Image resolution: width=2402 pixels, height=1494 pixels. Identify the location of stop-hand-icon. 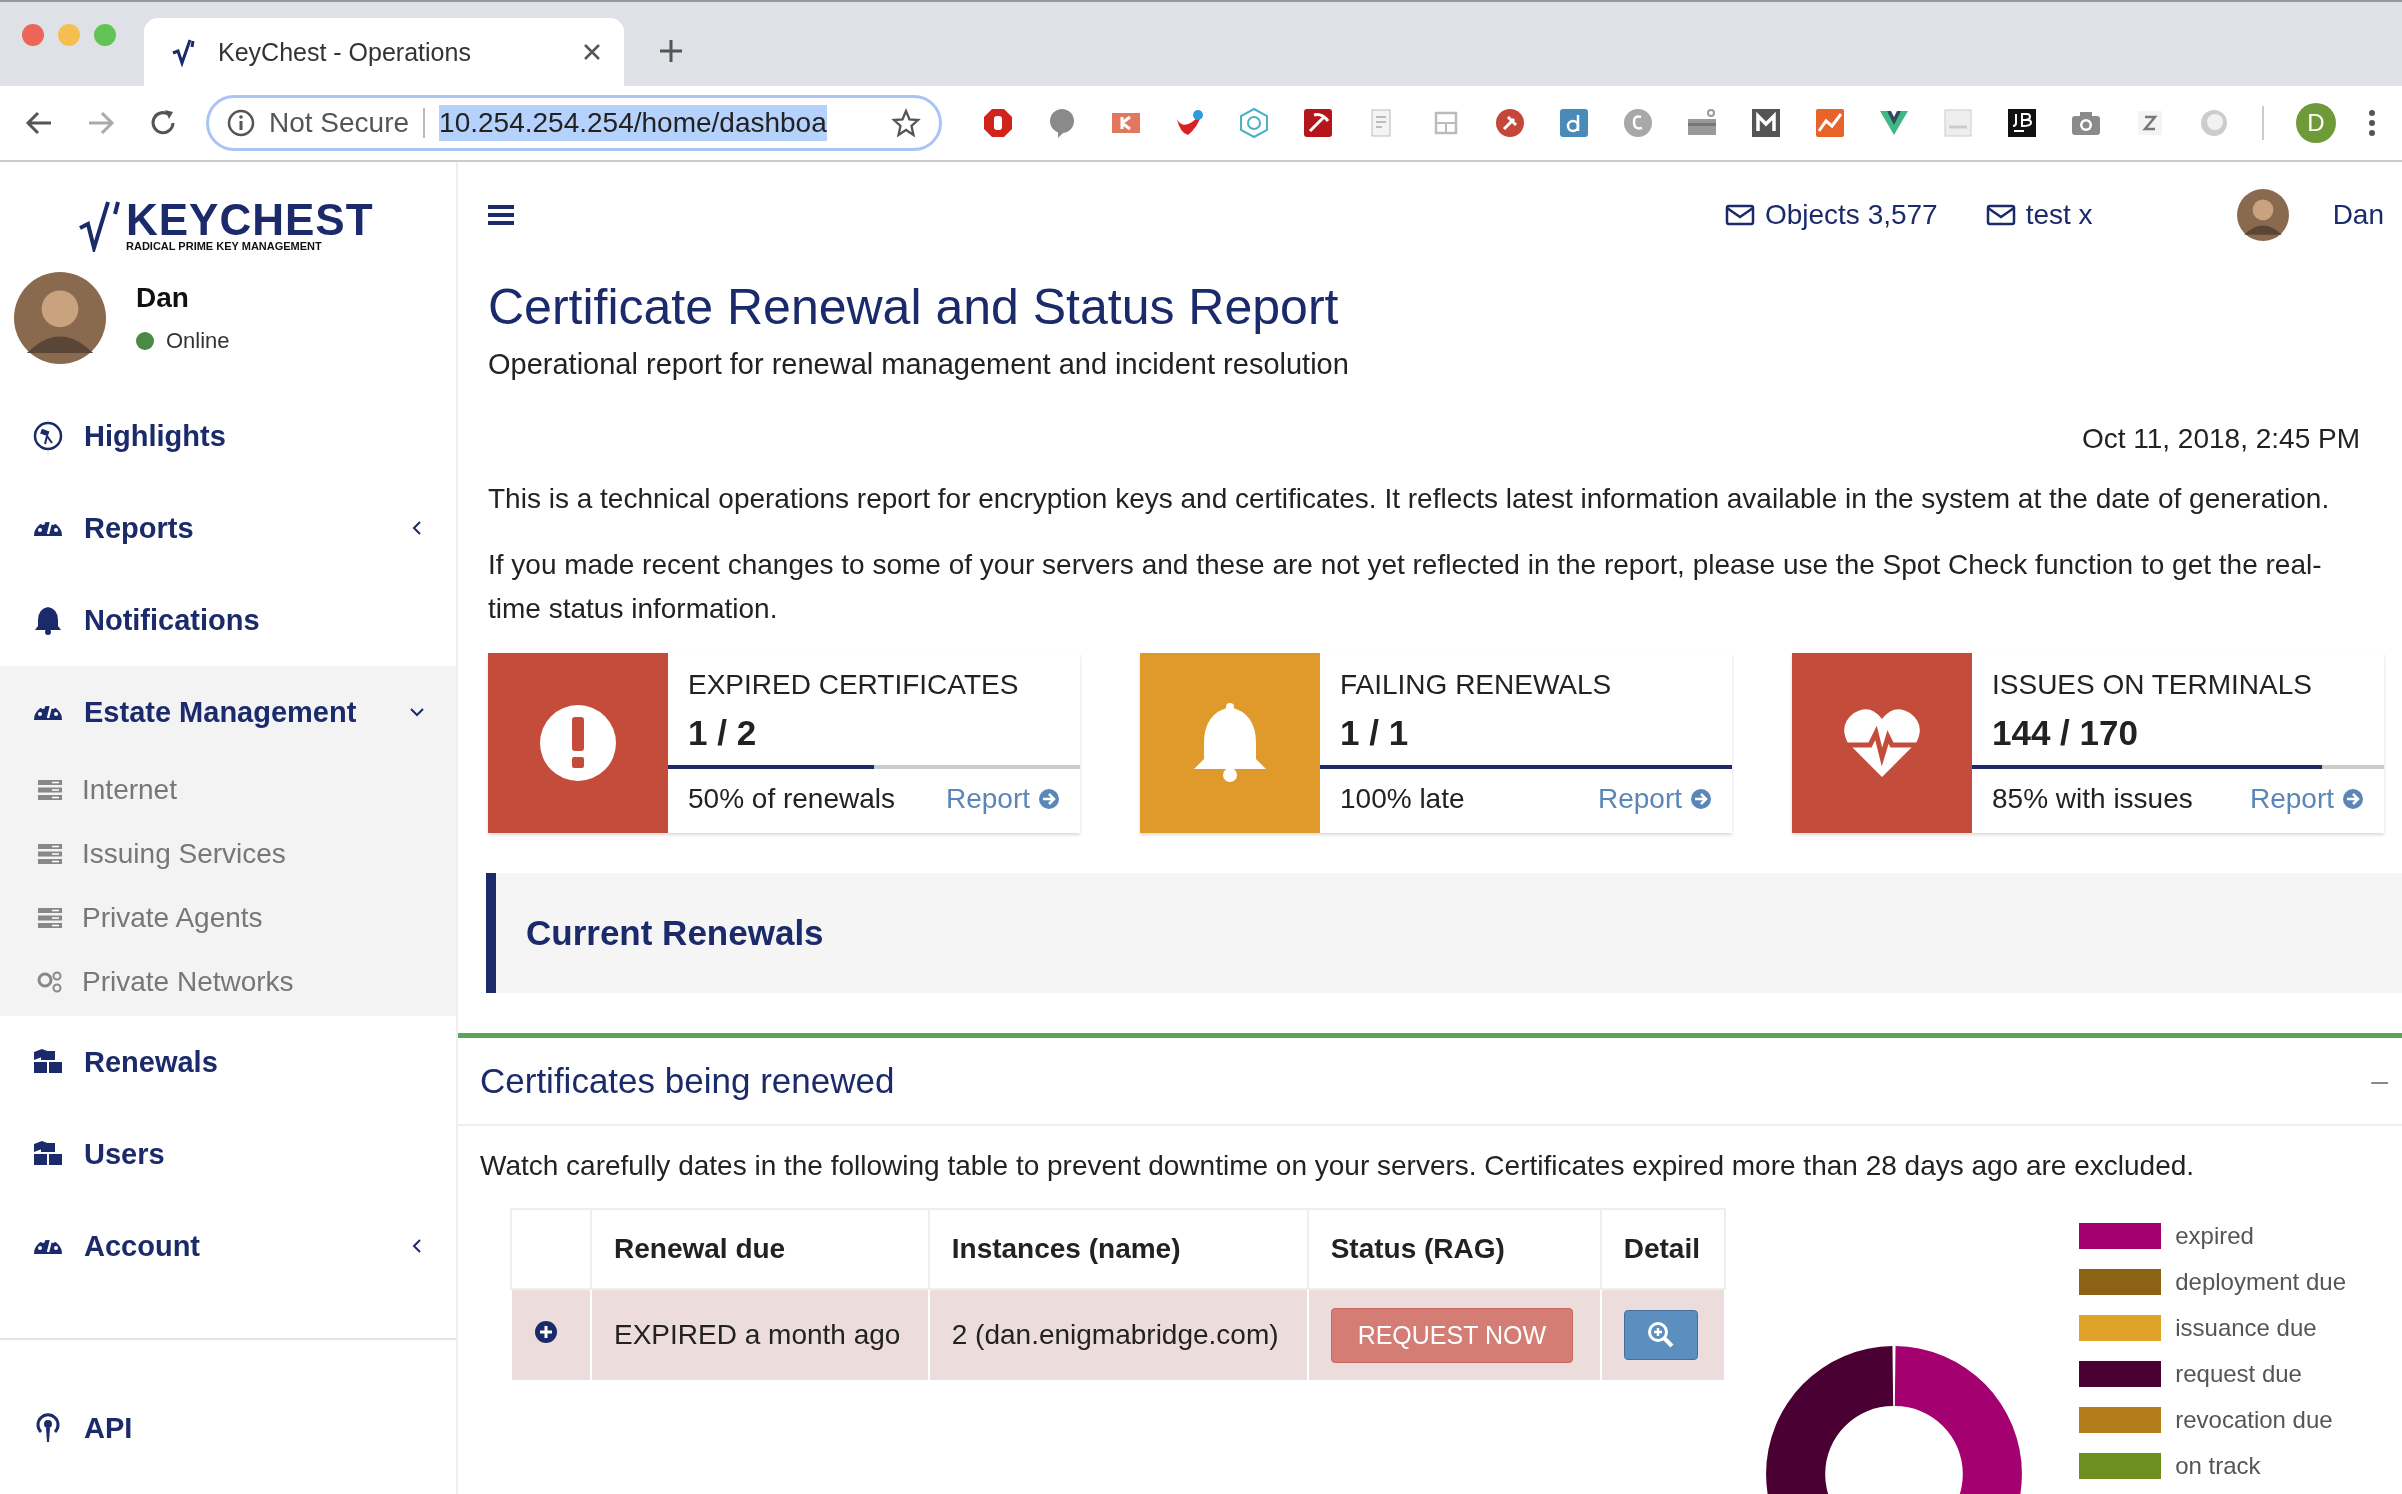
(998, 123).